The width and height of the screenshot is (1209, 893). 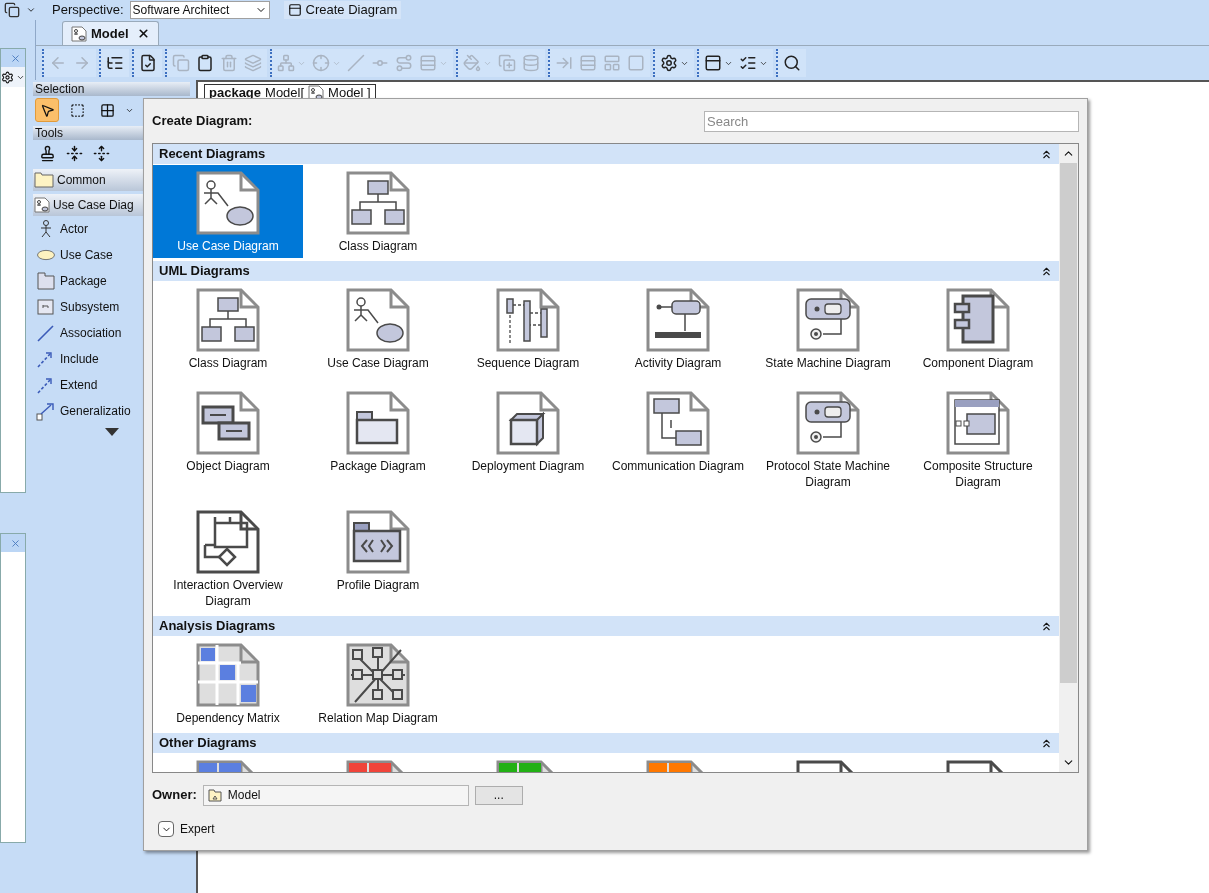 What do you see at coordinates (110, 33) in the screenshot?
I see `model-tab: Model` at bounding box center [110, 33].